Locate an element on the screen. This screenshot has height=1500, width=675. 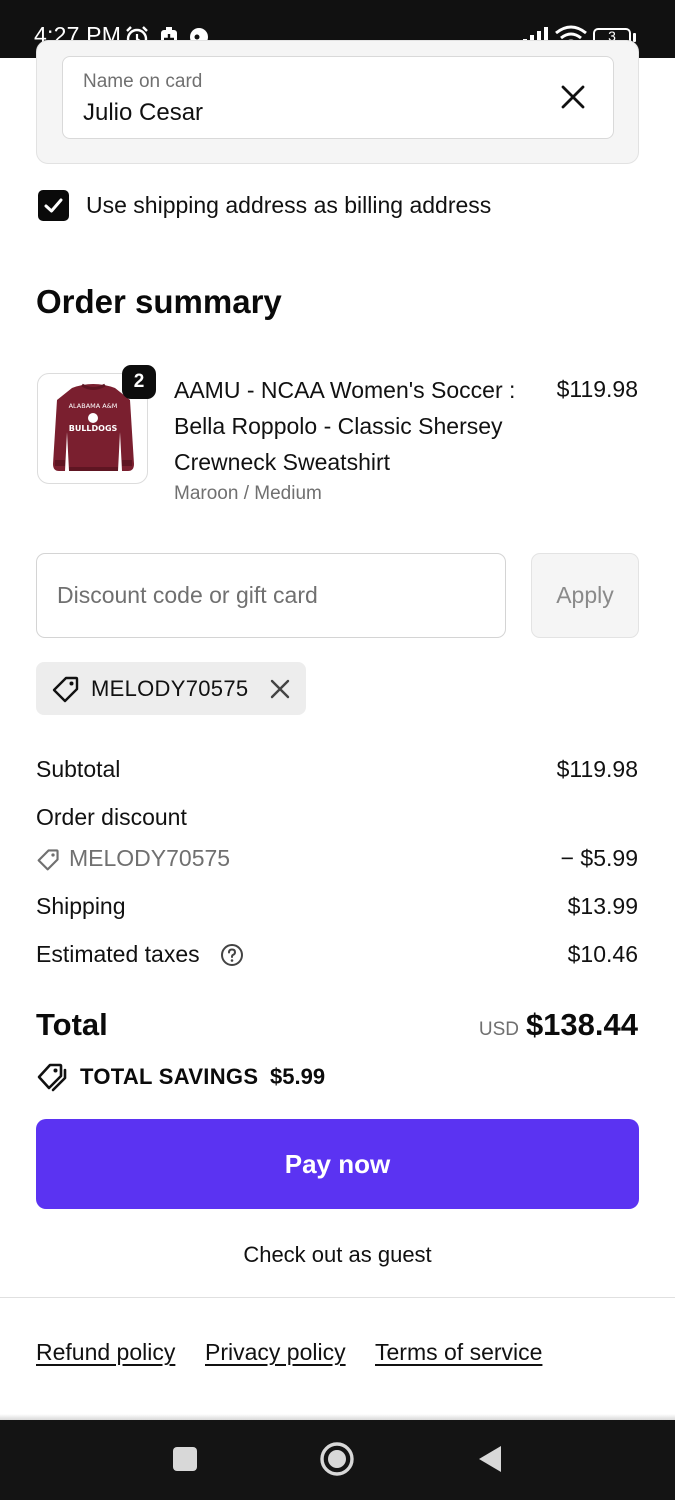
product-variant: Maroon / Medium is located at coordinates (248, 493).